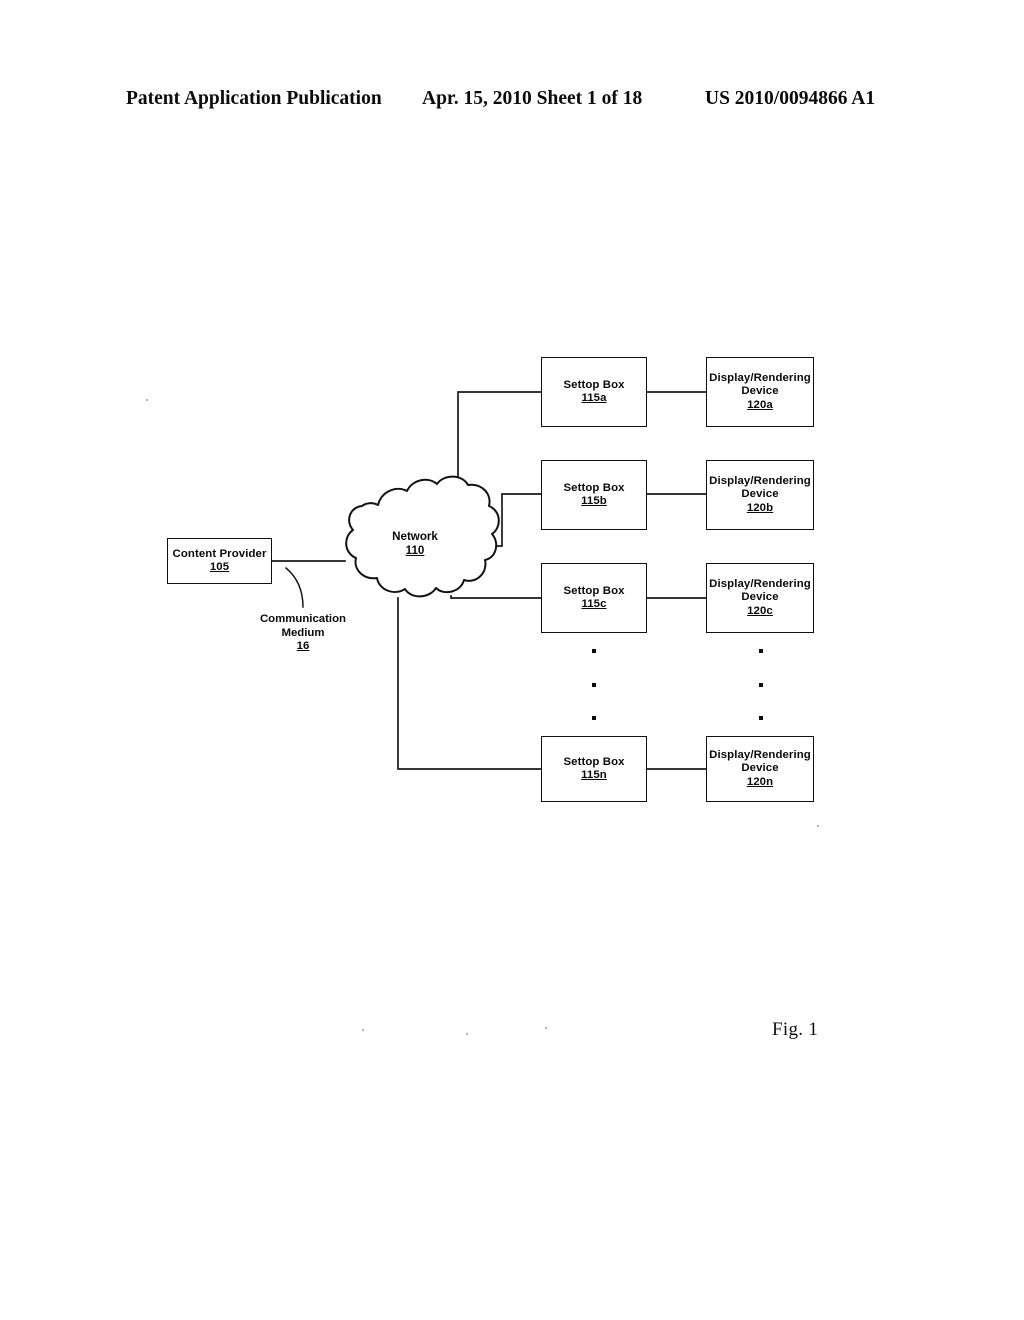 The height and width of the screenshot is (1320, 1024). What do you see at coordinates (489, 580) in the screenshot?
I see `diagram-connectors` at bounding box center [489, 580].